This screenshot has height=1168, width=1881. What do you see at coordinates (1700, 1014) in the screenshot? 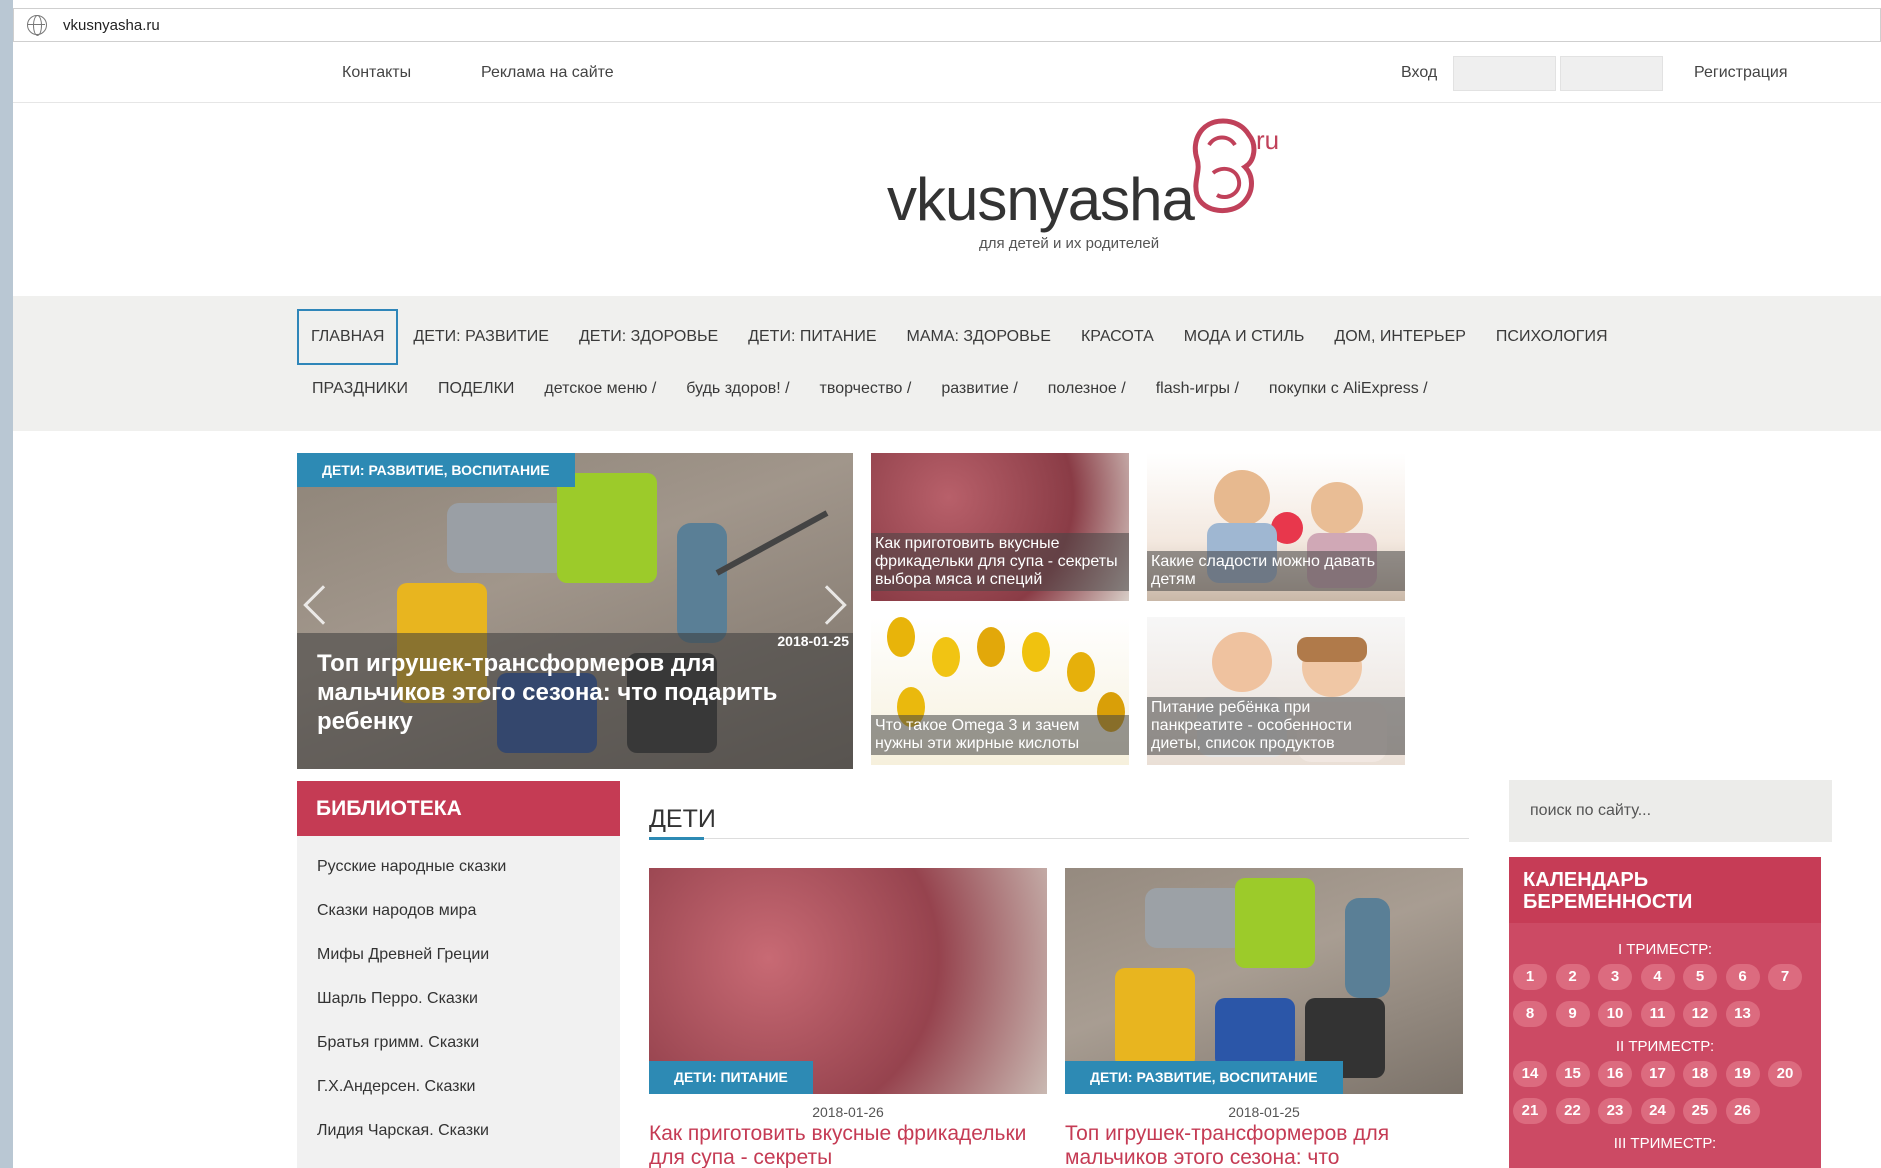
I see `calendar-week-12: 12` at bounding box center [1700, 1014].